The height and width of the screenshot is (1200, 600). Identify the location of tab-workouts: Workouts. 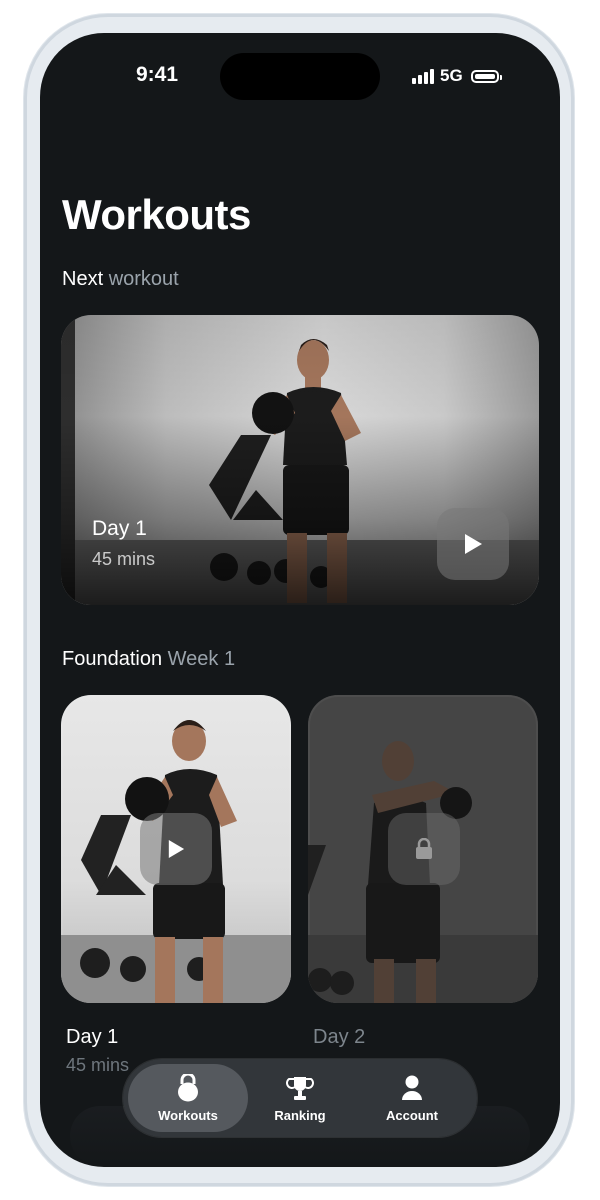
(188, 1098).